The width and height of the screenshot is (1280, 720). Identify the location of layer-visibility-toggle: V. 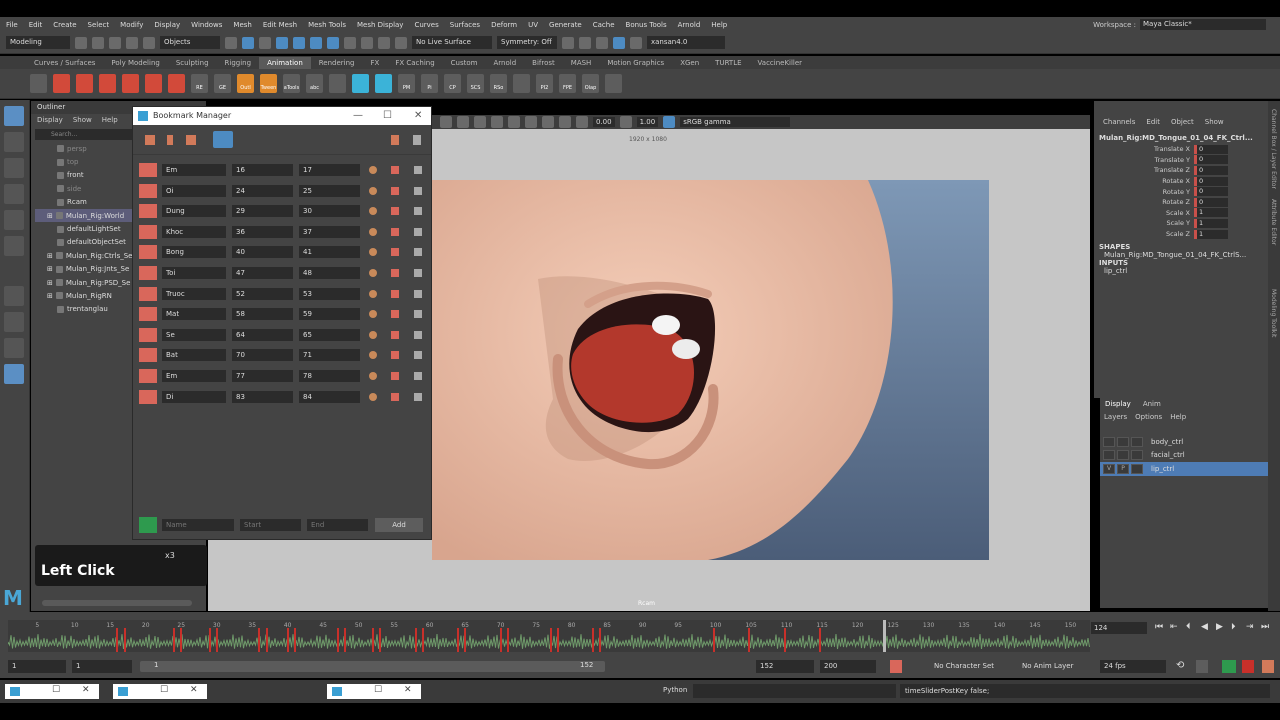
(1109, 468).